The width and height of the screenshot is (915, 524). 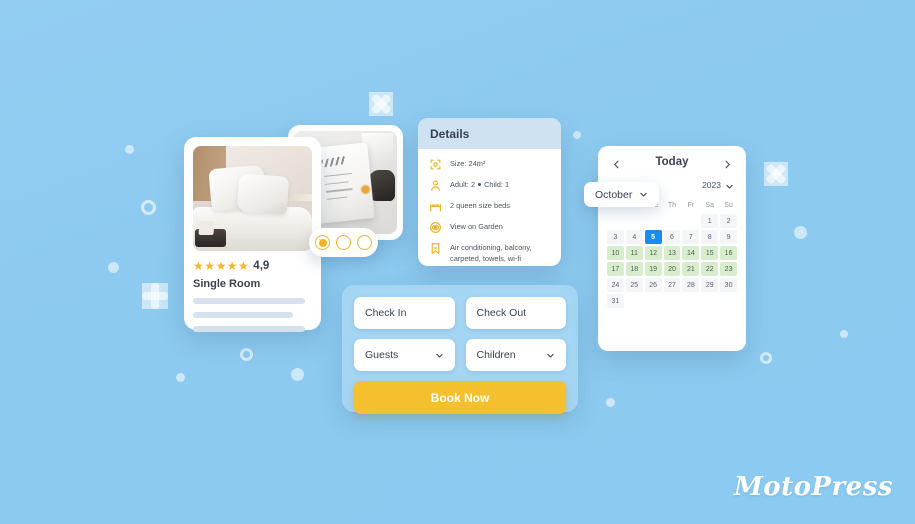 I want to click on calendar-day-16: 16, so click(x=728, y=253).